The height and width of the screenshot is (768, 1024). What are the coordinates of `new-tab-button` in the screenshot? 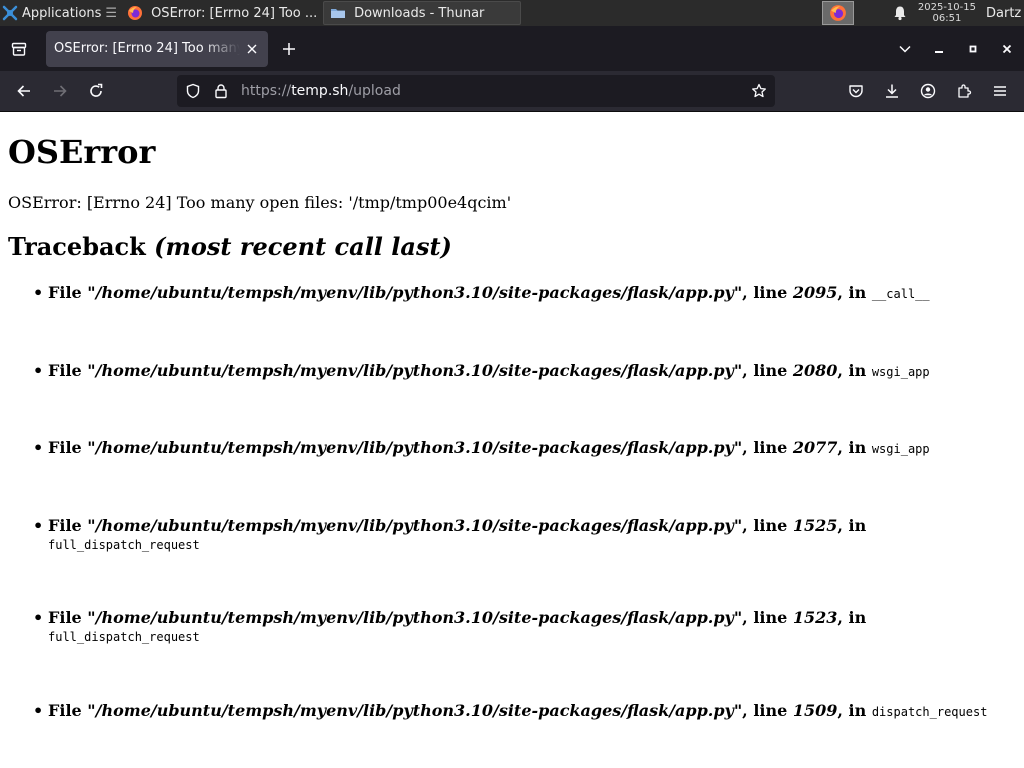 It's located at (289, 49).